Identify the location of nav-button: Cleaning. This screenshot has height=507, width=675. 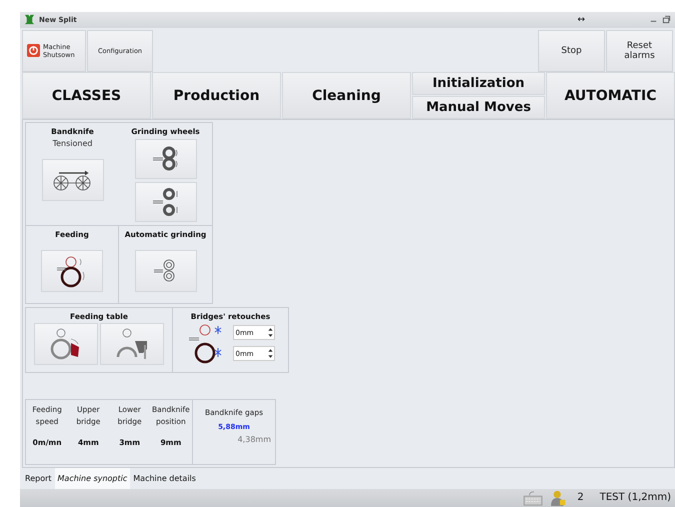
(346, 96).